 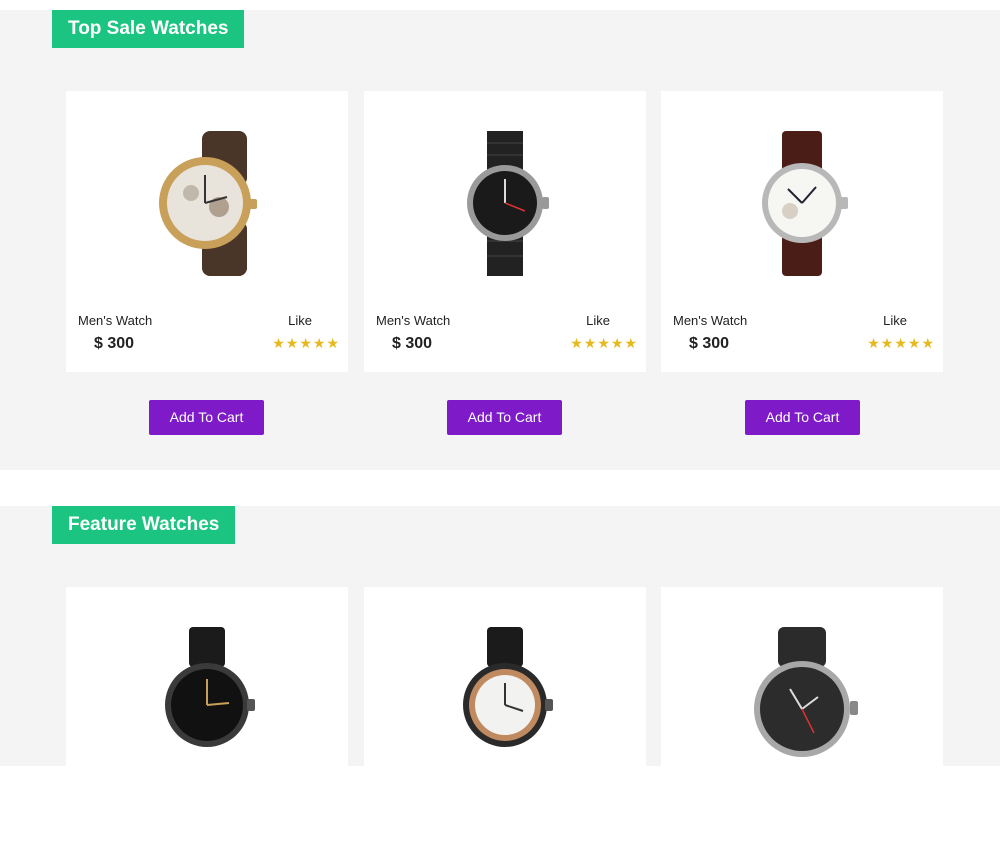 What do you see at coordinates (806, 692) in the screenshot?
I see `smartwatch-icon` at bounding box center [806, 692].